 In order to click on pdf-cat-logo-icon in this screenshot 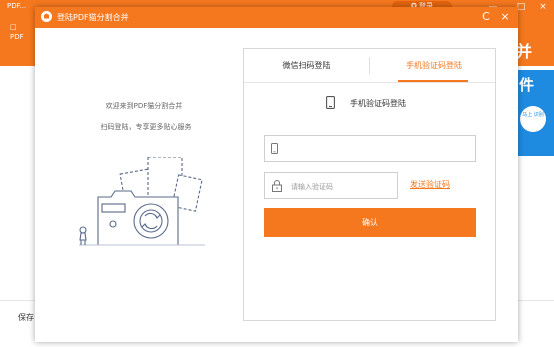, I will do `click(46, 16)`.